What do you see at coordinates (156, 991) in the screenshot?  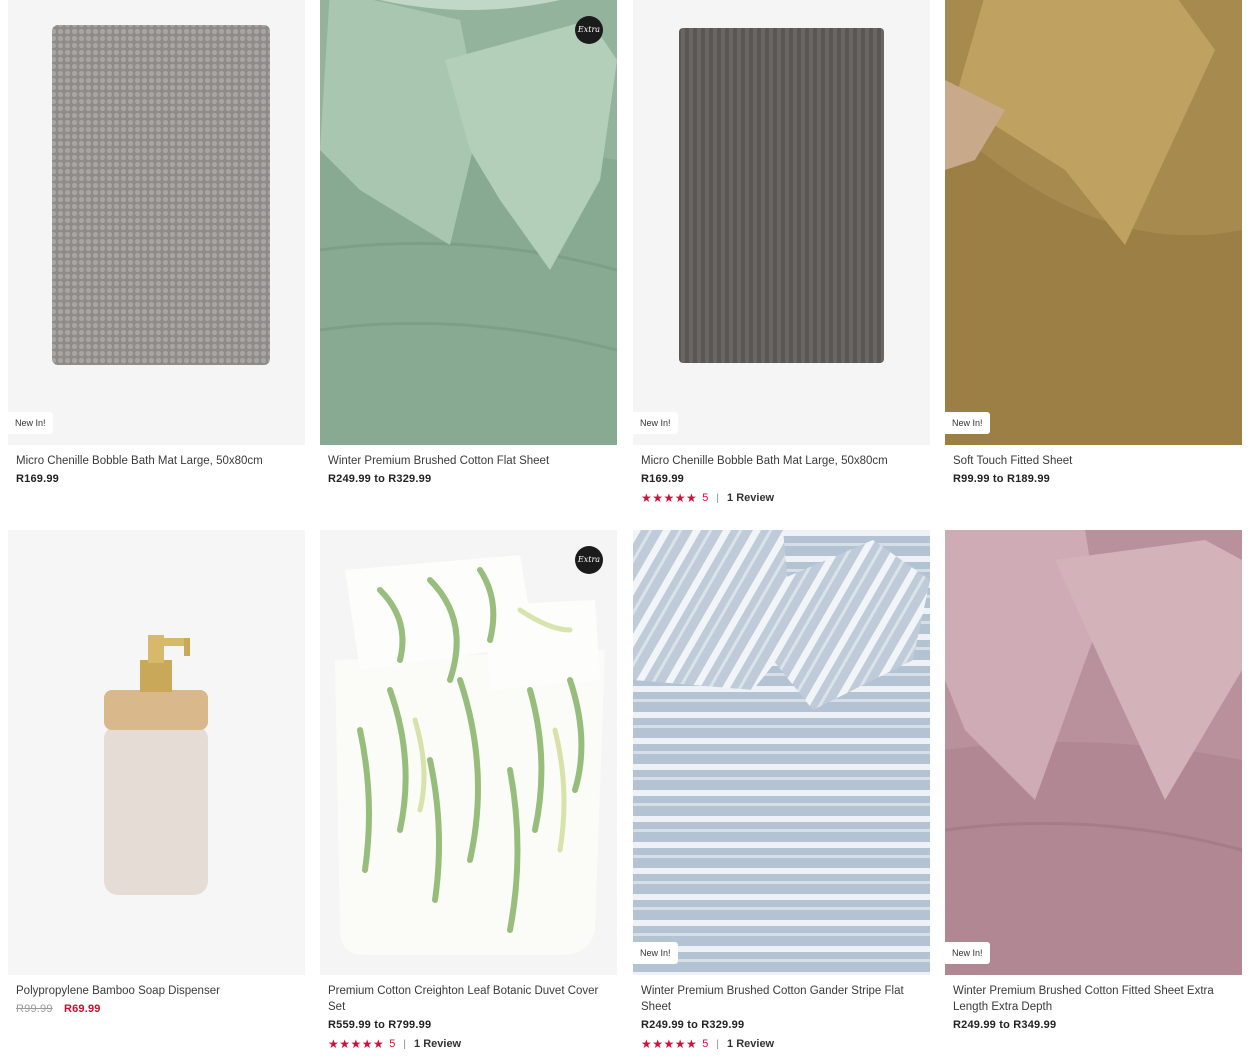 I see `product-title: Polypropylene Bamboo Soap Dispenser` at bounding box center [156, 991].